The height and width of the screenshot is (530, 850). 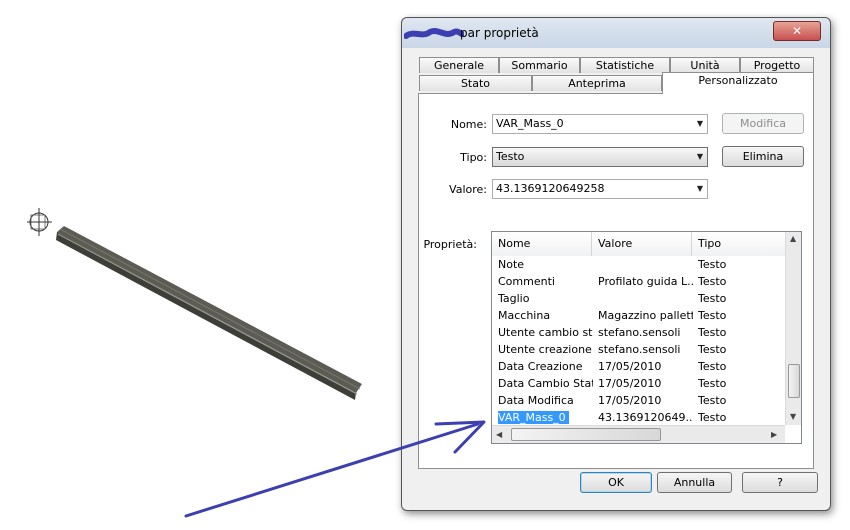 I want to click on tab-personalizzato: Personalizzato, so click(x=738, y=83).